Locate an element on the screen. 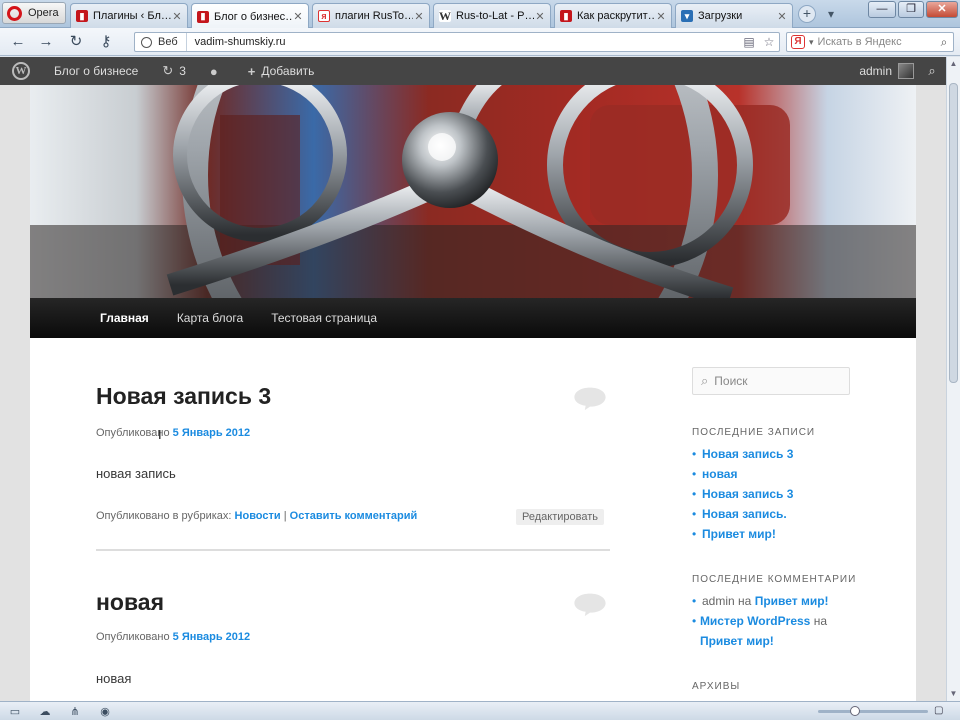 Image resolution: width=960 pixels, height=720 pixels. category-link: Новости is located at coordinates (258, 516).